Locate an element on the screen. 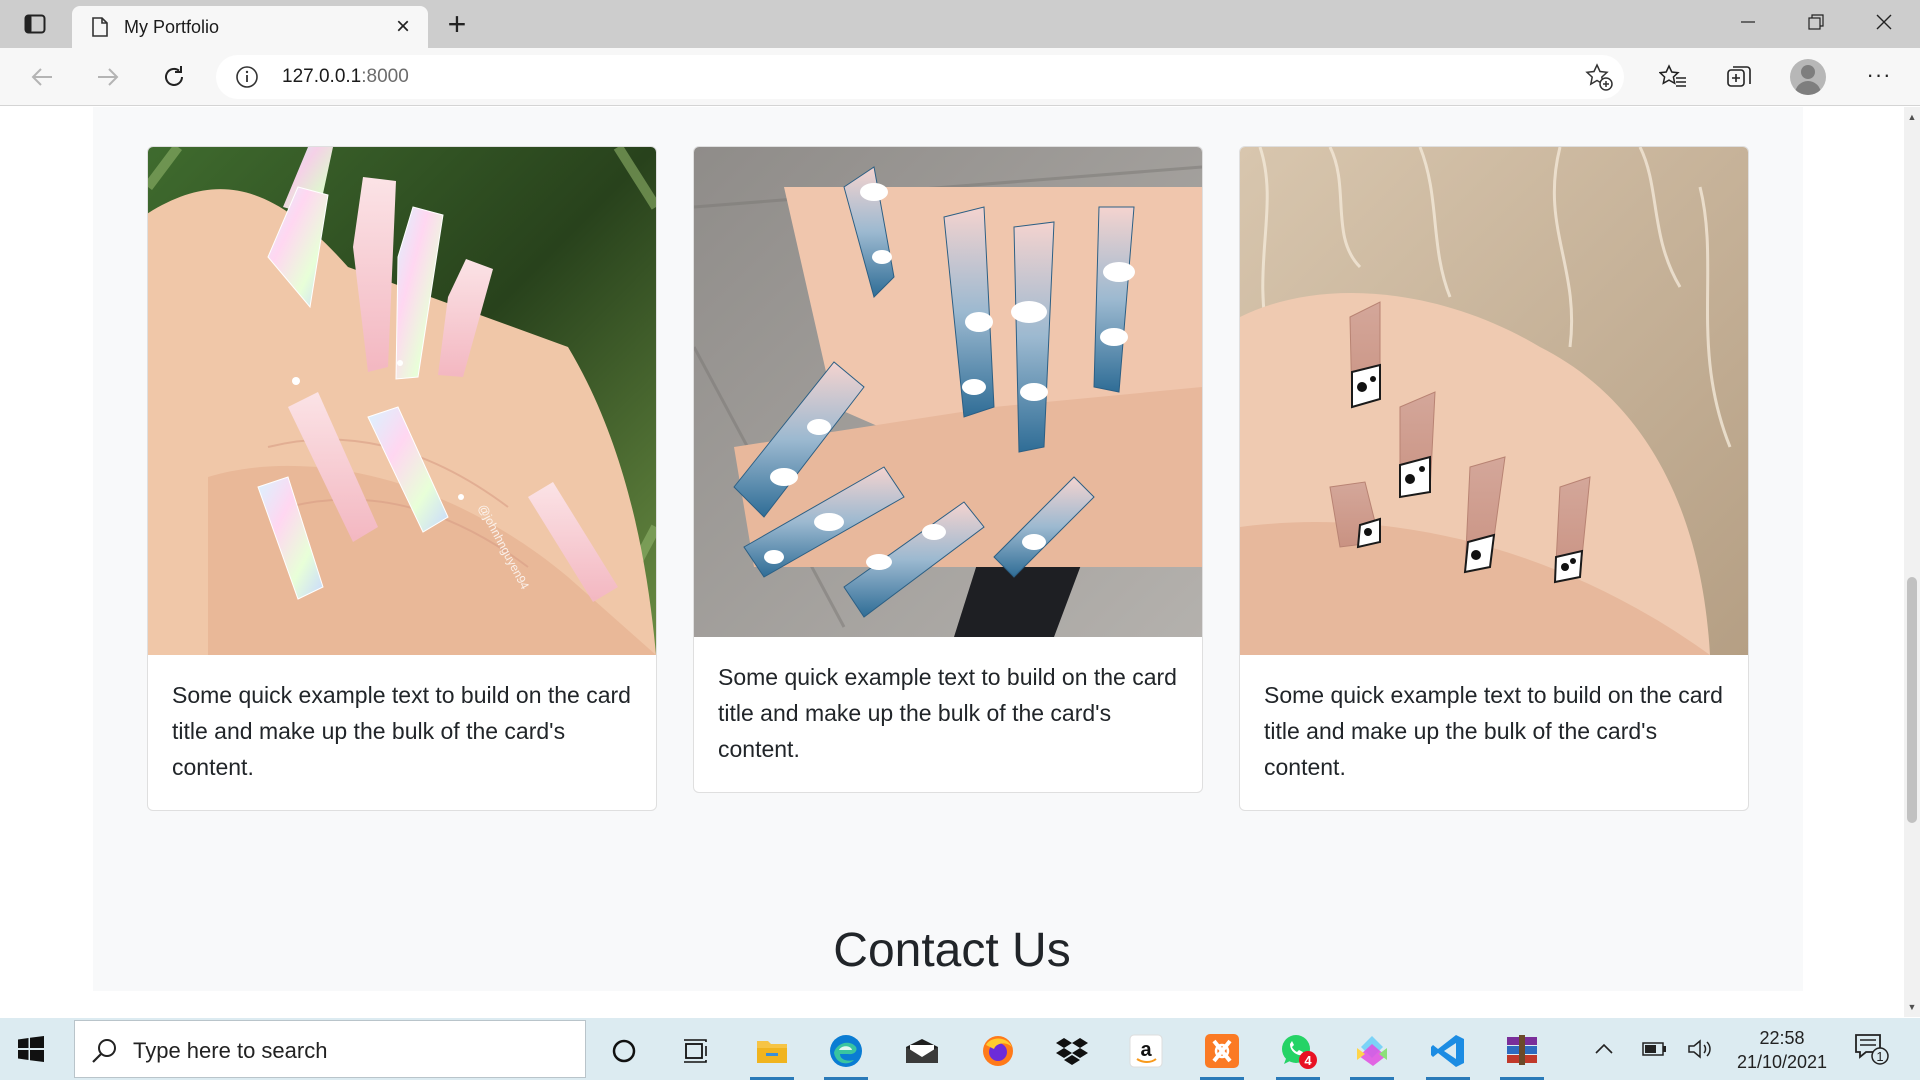  back-button is located at coordinates (42, 77).